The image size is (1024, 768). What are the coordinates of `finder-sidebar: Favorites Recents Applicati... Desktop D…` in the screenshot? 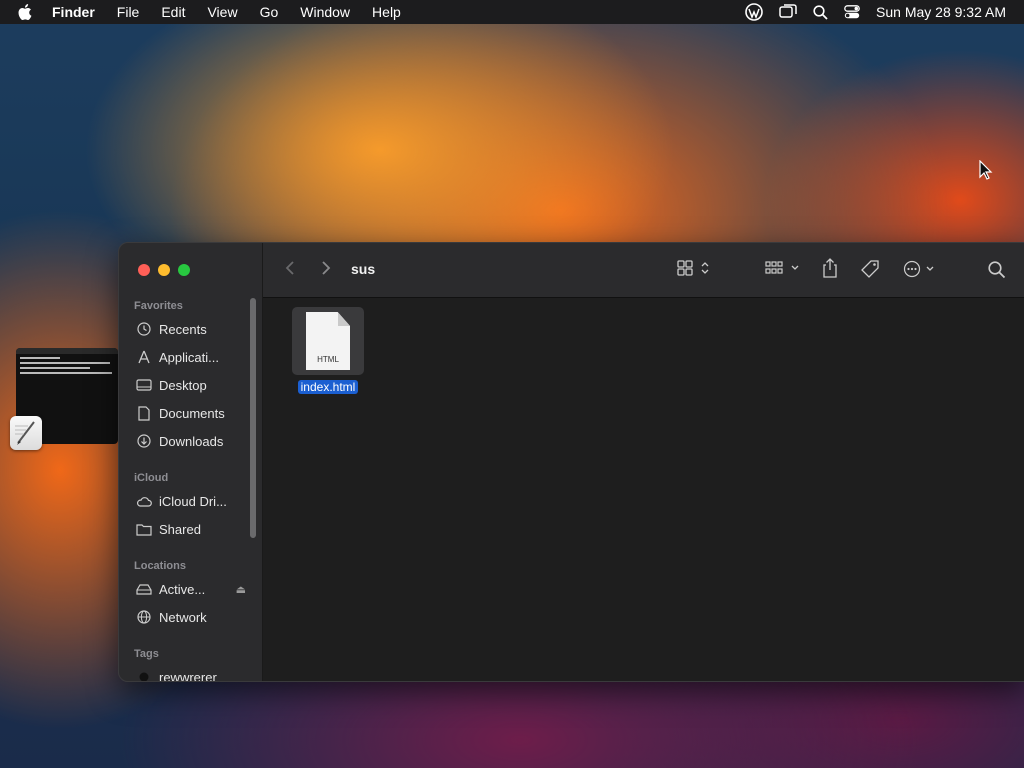 It's located at (191, 462).